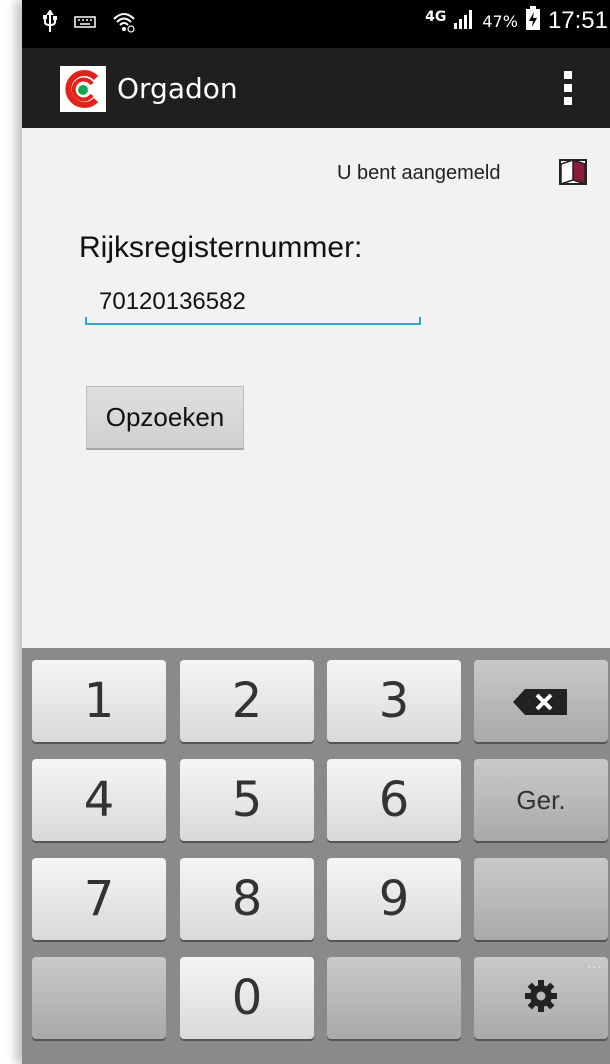 The image size is (610, 1064). I want to click on key-1: 1, so click(99, 701).